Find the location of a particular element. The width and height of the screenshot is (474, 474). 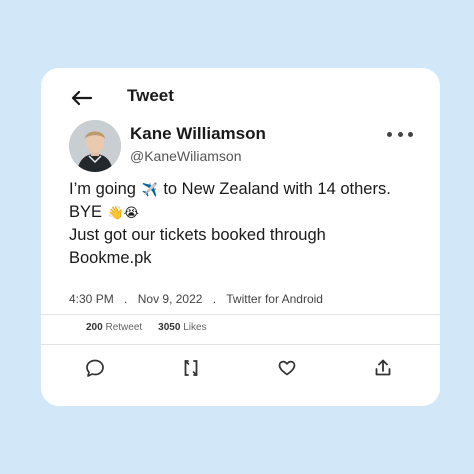

tweet-source: Twitter for Android is located at coordinates (274, 299).